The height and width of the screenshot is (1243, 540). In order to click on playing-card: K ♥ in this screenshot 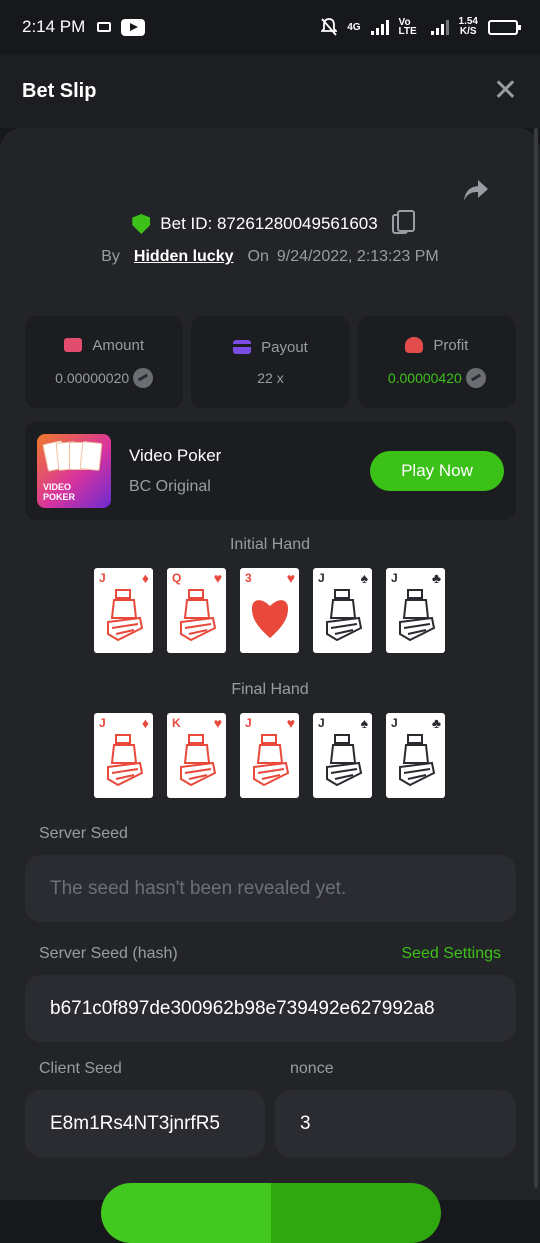, I will do `click(196, 755)`.